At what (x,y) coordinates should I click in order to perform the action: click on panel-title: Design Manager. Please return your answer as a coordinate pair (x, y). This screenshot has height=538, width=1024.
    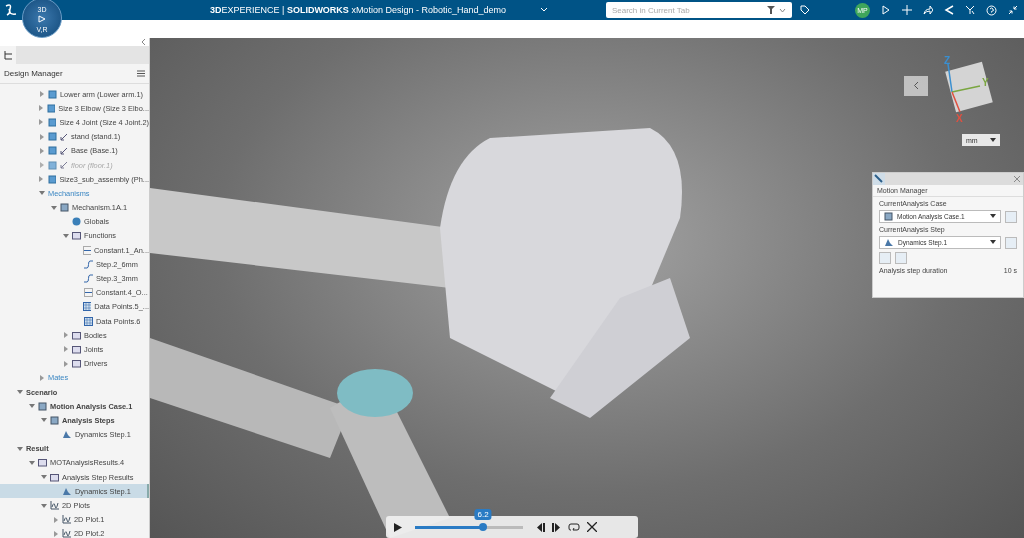
    Looking at the image, I should click on (33, 73).